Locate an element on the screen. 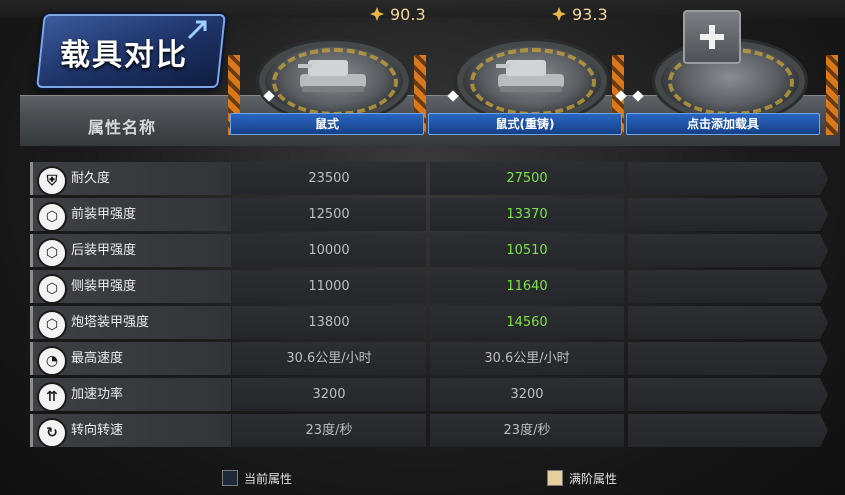 This screenshot has width=845, height=495. attribute-name-cell: ⬡ 后装甲强度 is located at coordinates (130, 251).